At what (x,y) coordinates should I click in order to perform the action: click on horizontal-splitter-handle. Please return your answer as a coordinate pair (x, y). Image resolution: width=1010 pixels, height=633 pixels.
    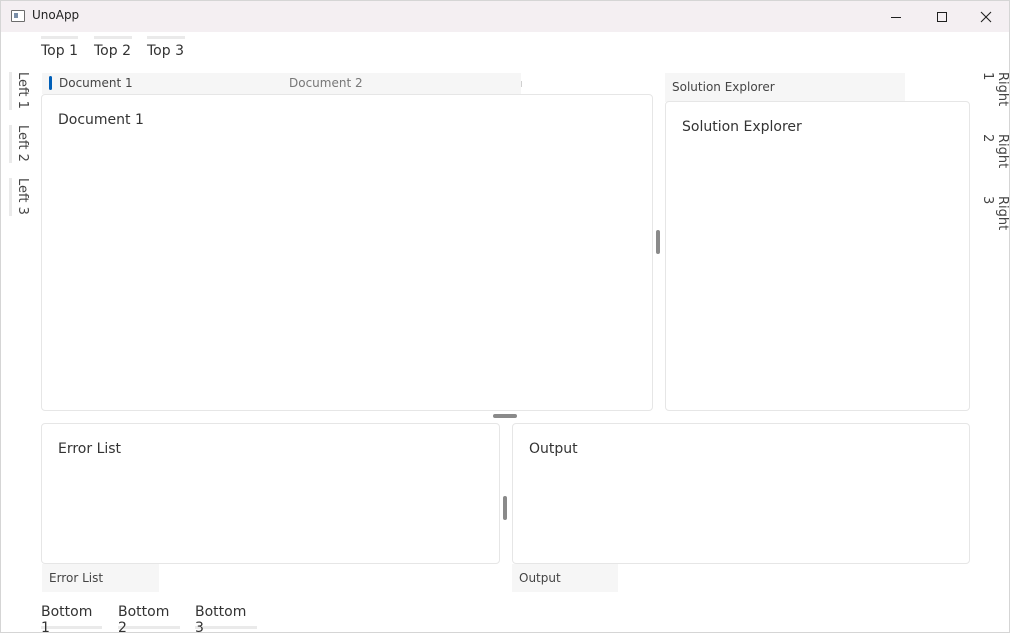
    Looking at the image, I should click on (505, 416).